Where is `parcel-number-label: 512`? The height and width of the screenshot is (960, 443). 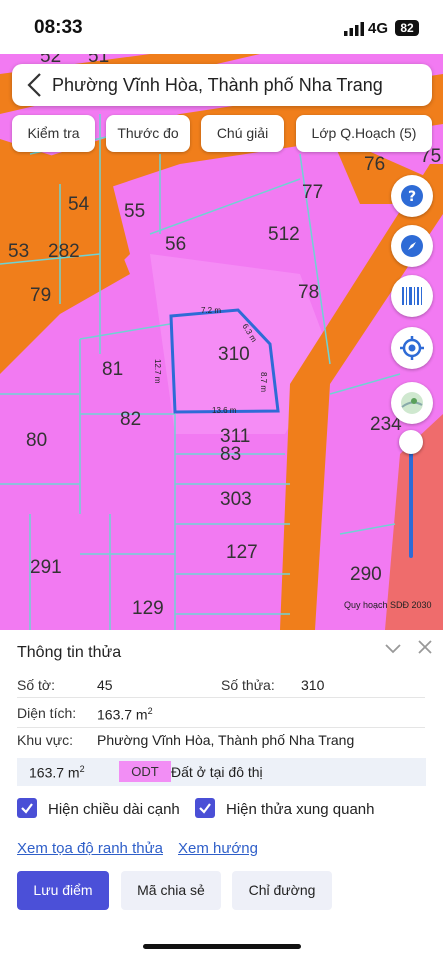 parcel-number-label: 512 is located at coordinates (284, 234).